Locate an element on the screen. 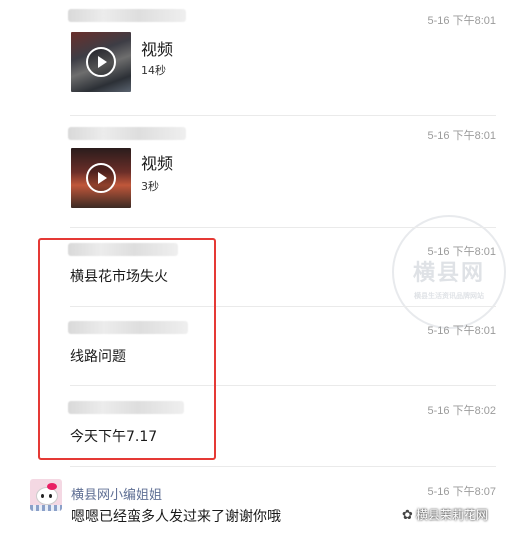 The width and height of the screenshot is (515, 540). wechat-icon: ✿ is located at coordinates (407, 515).